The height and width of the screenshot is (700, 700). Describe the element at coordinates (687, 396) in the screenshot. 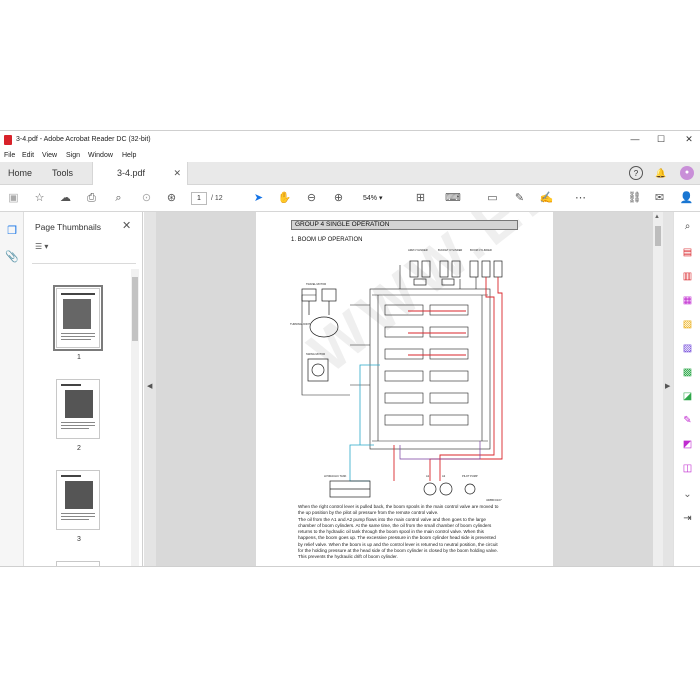

I see `scan-ocr-icon: ◪` at that location.